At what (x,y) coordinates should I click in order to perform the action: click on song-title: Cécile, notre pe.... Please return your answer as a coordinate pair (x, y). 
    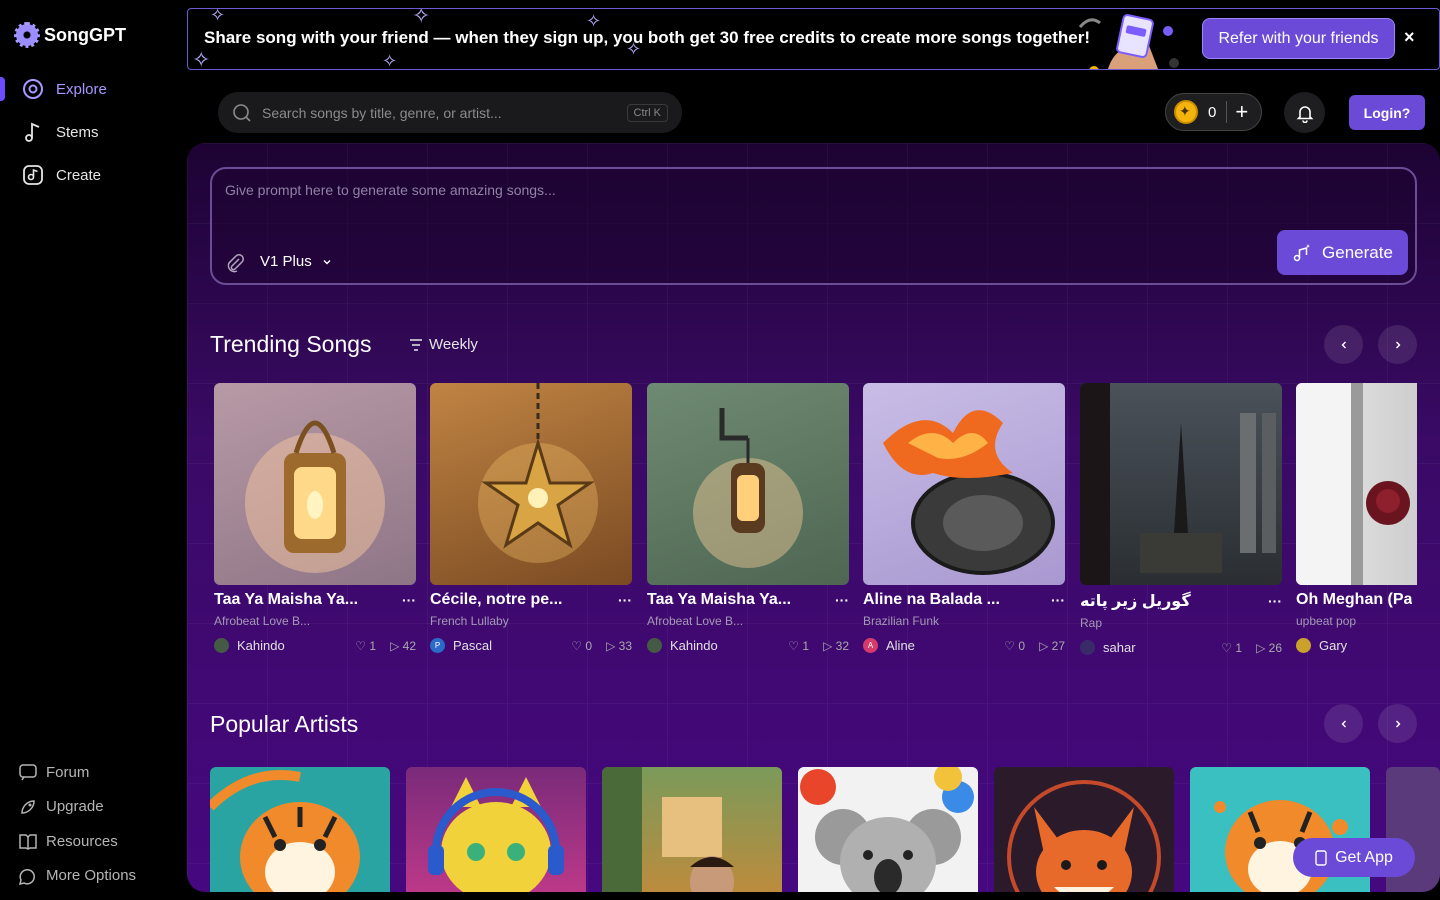
    Looking at the image, I should click on (496, 600).